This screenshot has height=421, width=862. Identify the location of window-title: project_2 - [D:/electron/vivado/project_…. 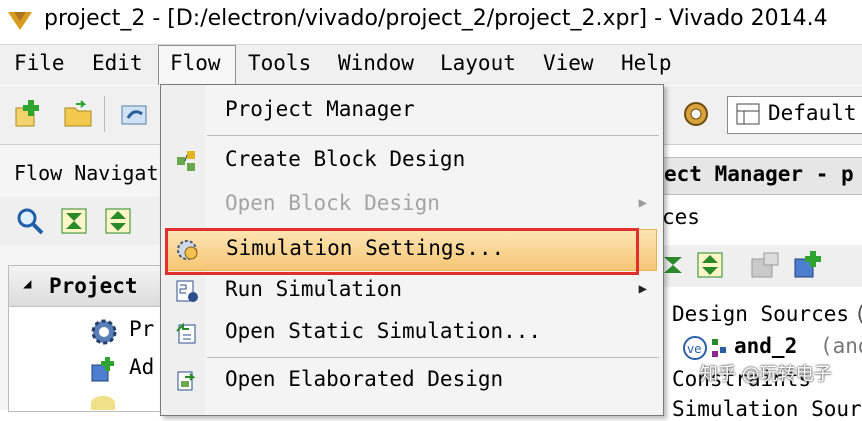
(436, 18).